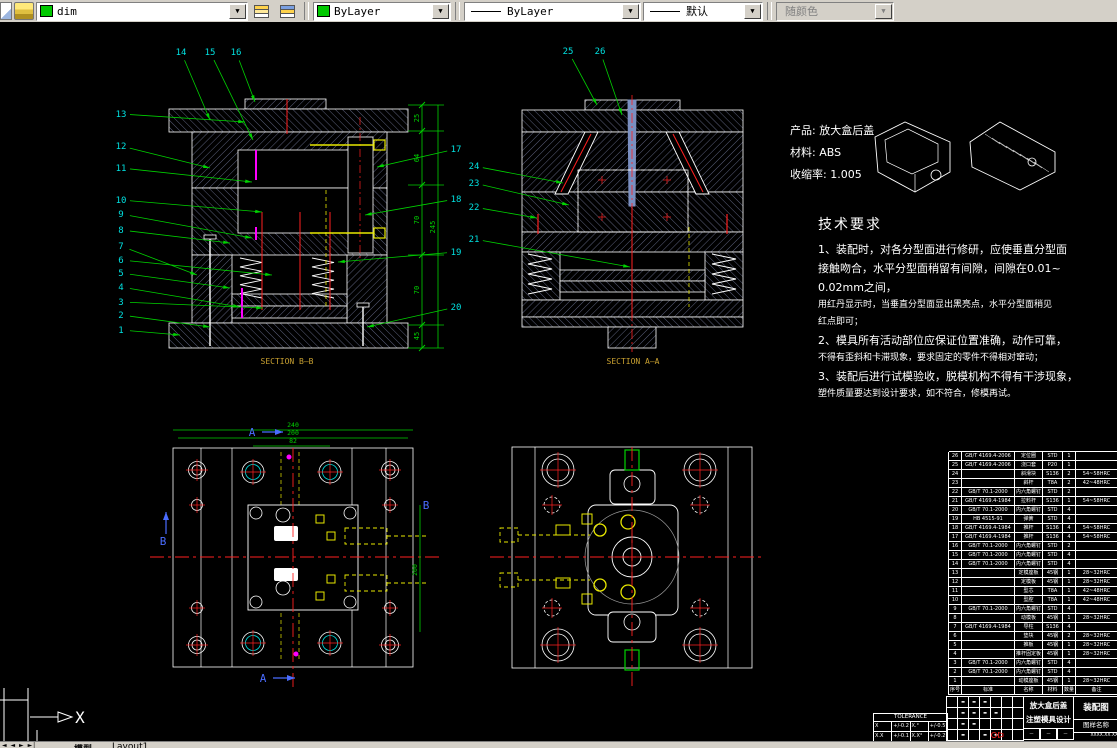 The image size is (1117, 748). I want to click on make-object-layer-current-button, so click(262, 11).